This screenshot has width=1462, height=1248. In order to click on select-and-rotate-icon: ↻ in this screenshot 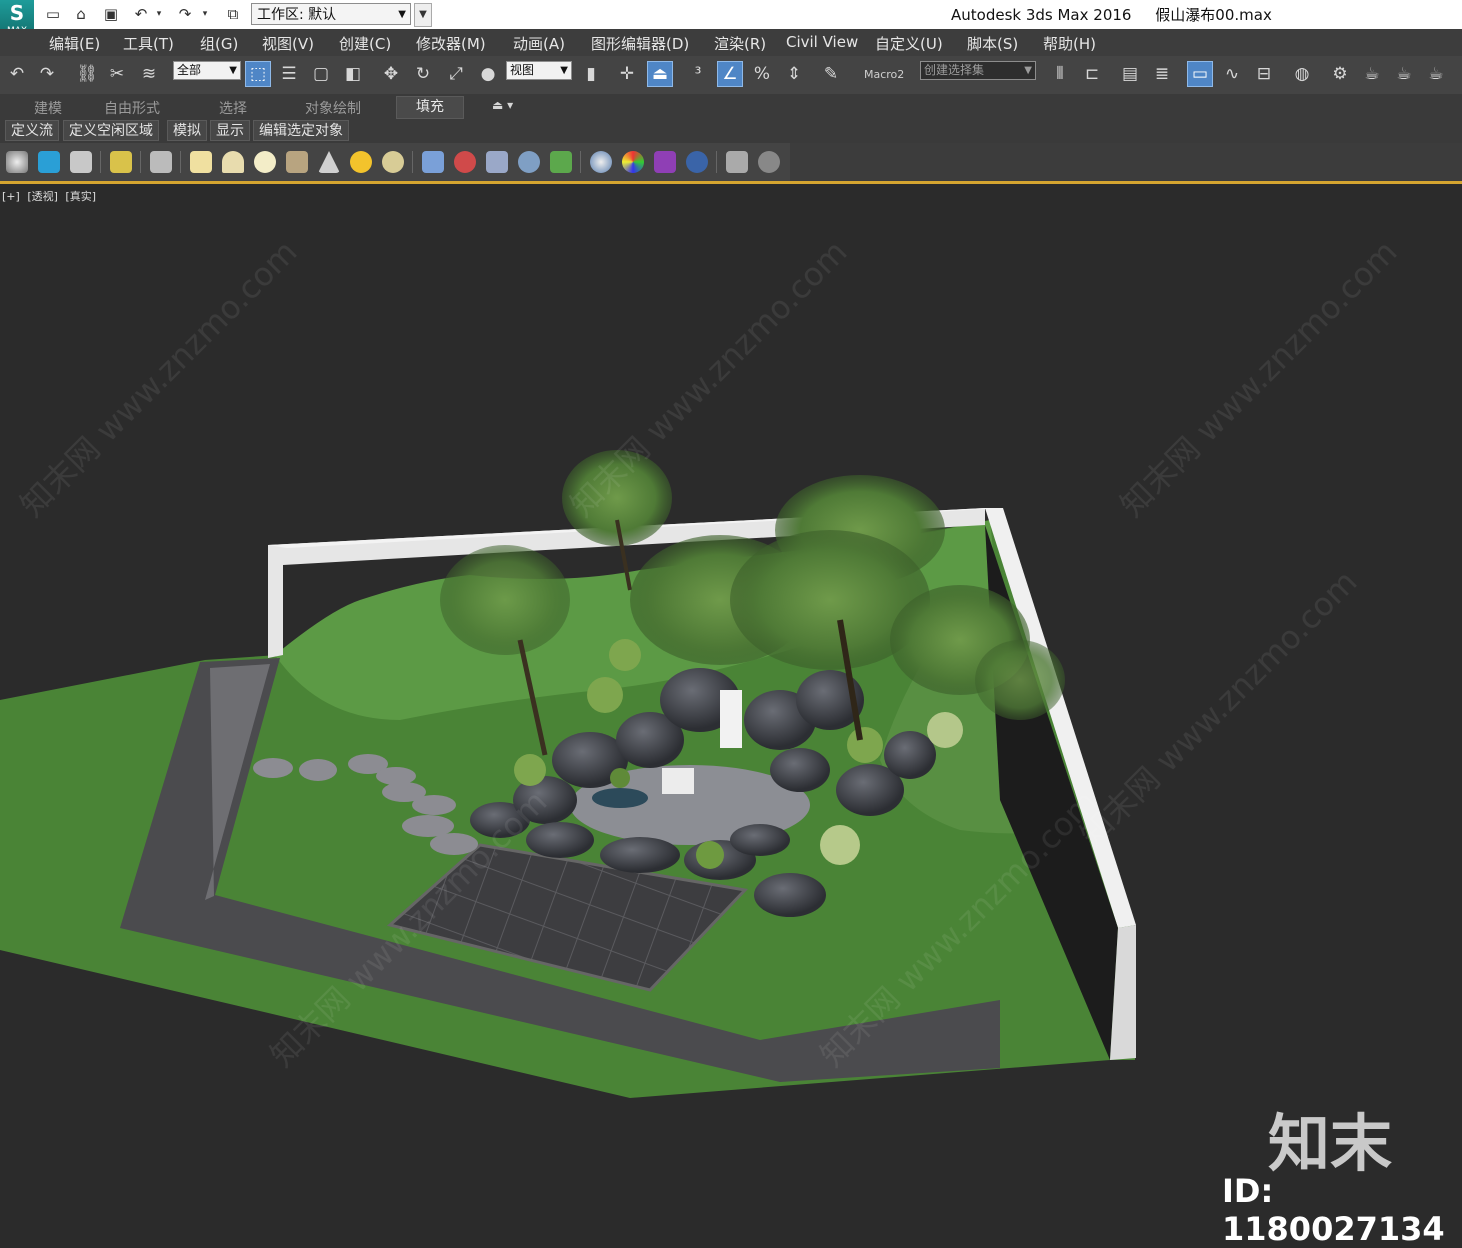, I will do `click(423, 74)`.